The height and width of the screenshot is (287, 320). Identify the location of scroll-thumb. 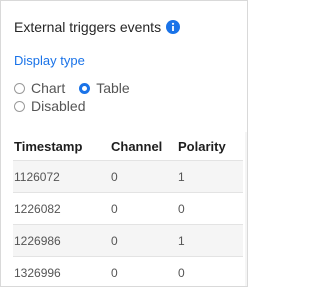
(247, 154).